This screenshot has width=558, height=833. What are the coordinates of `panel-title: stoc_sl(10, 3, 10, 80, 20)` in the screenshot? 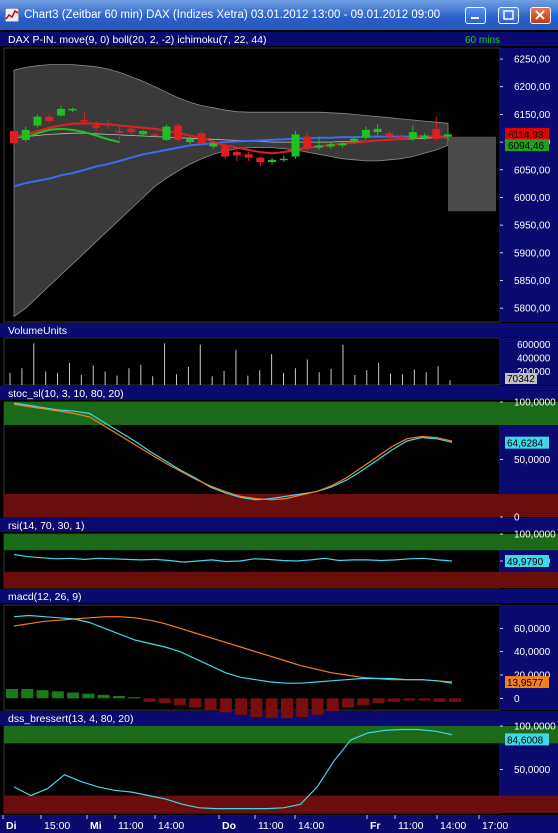 It's located at (66, 394).